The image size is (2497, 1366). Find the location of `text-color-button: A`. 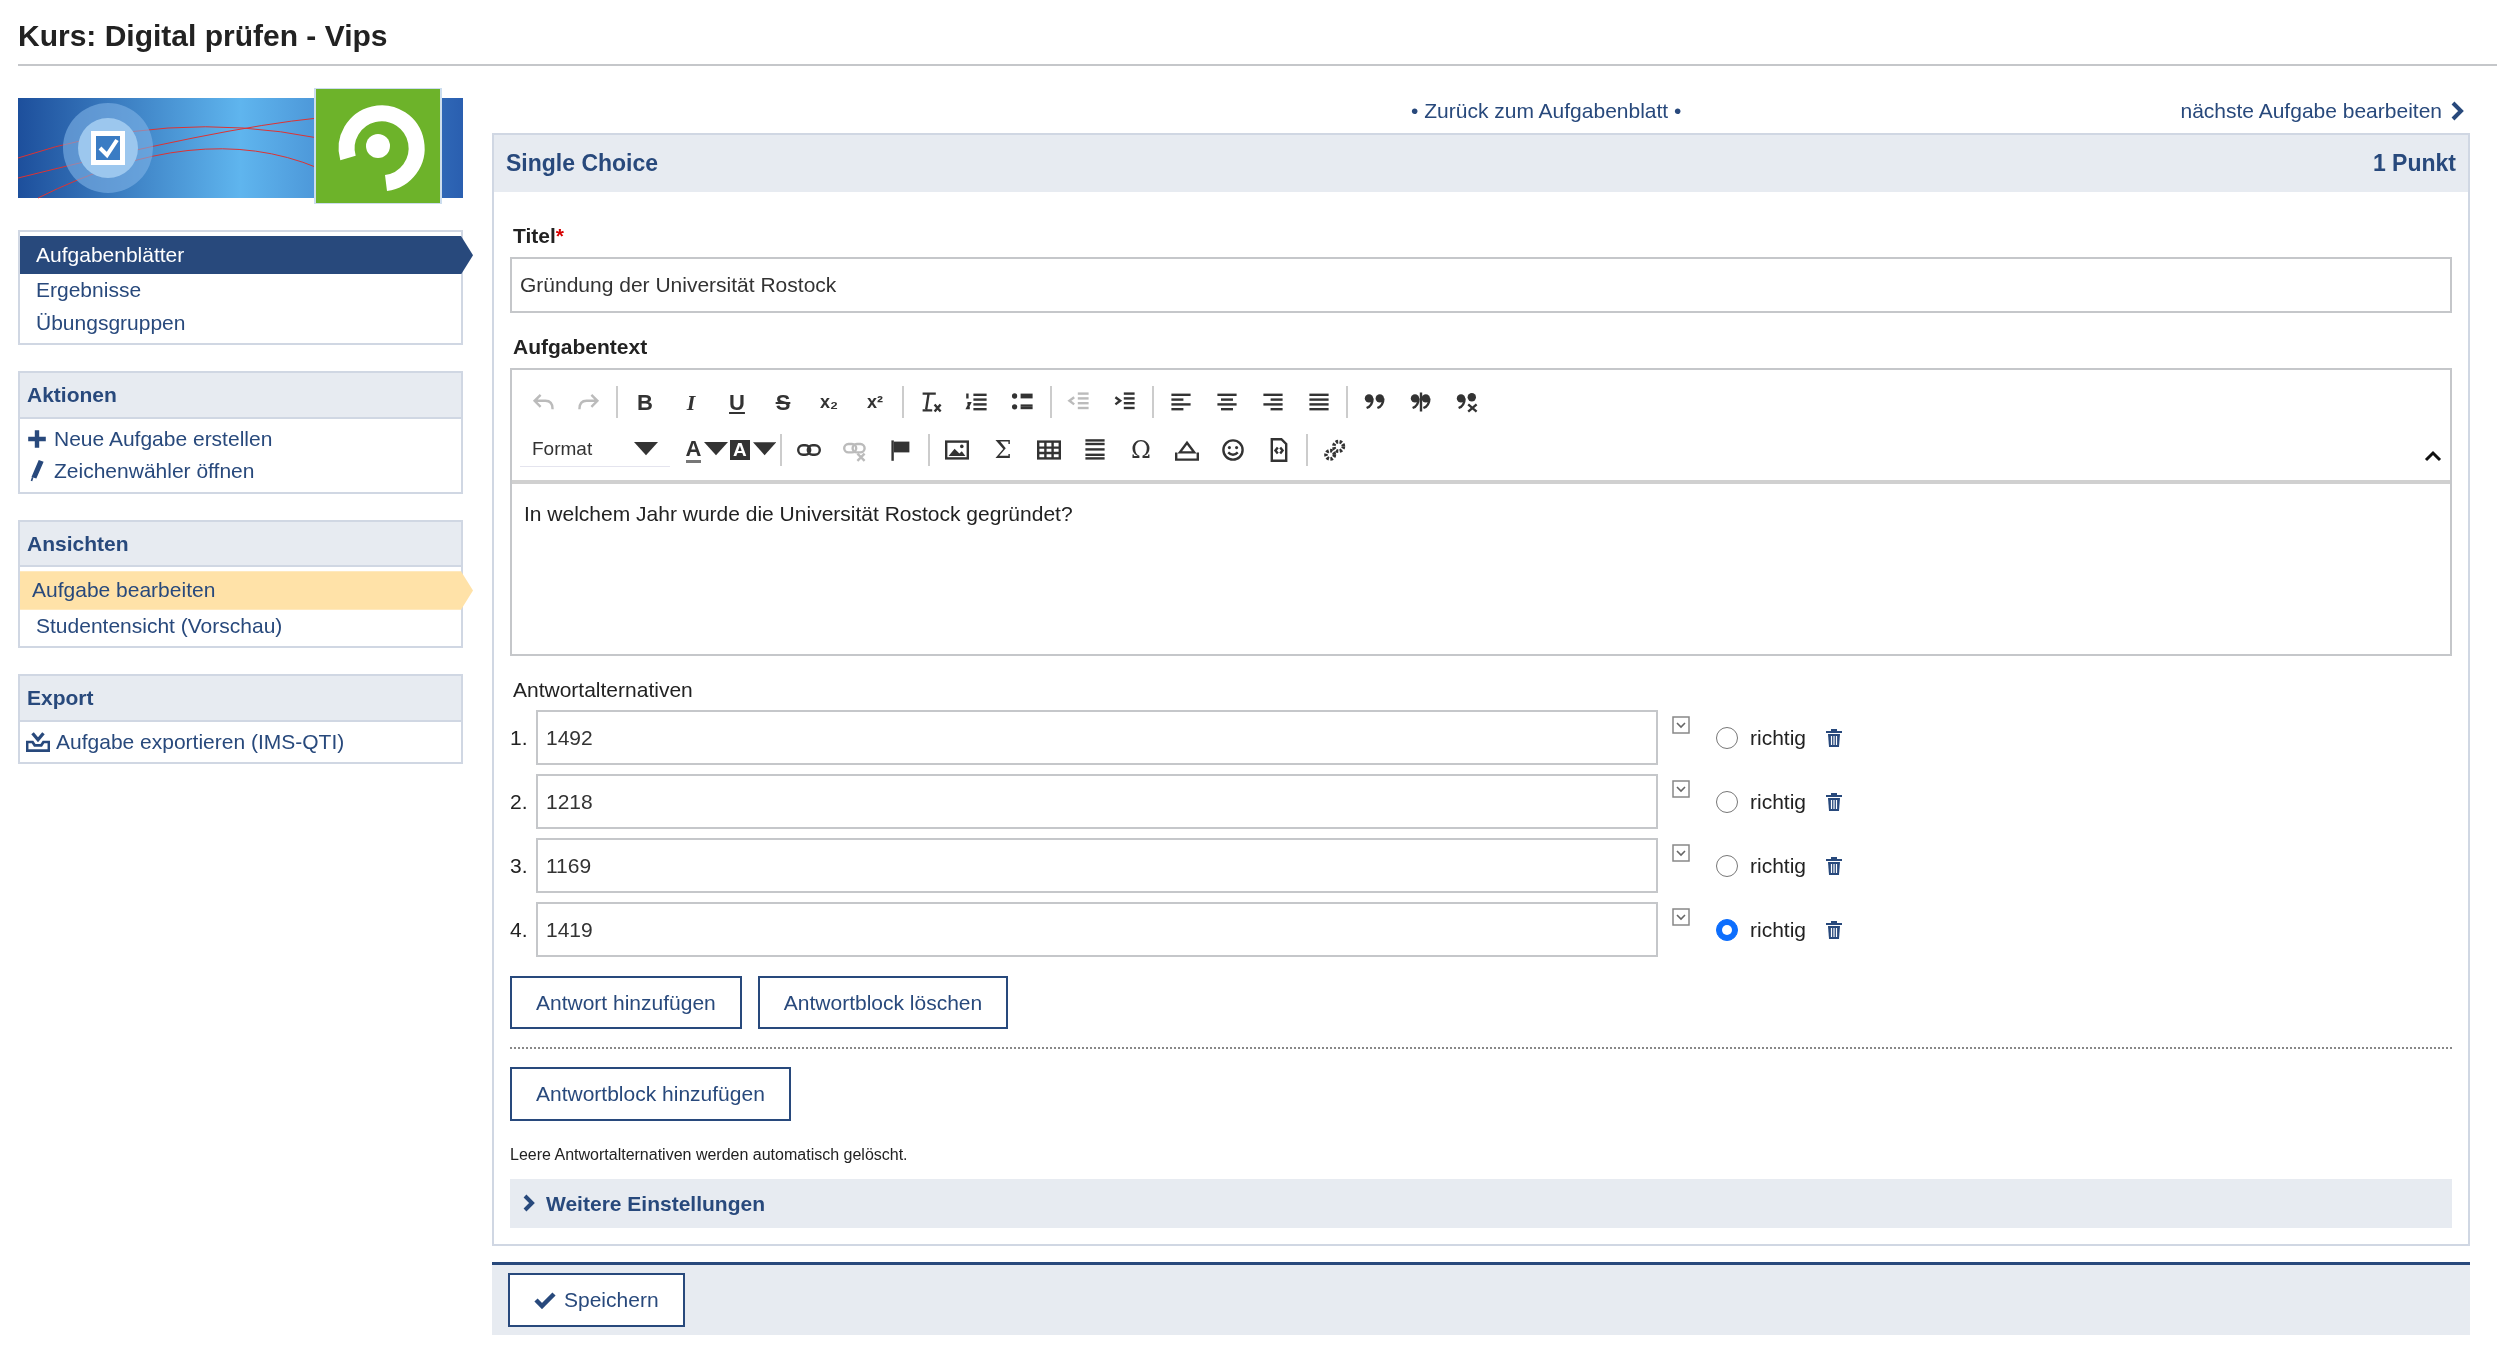

text-color-button: A is located at coordinates (707, 450).